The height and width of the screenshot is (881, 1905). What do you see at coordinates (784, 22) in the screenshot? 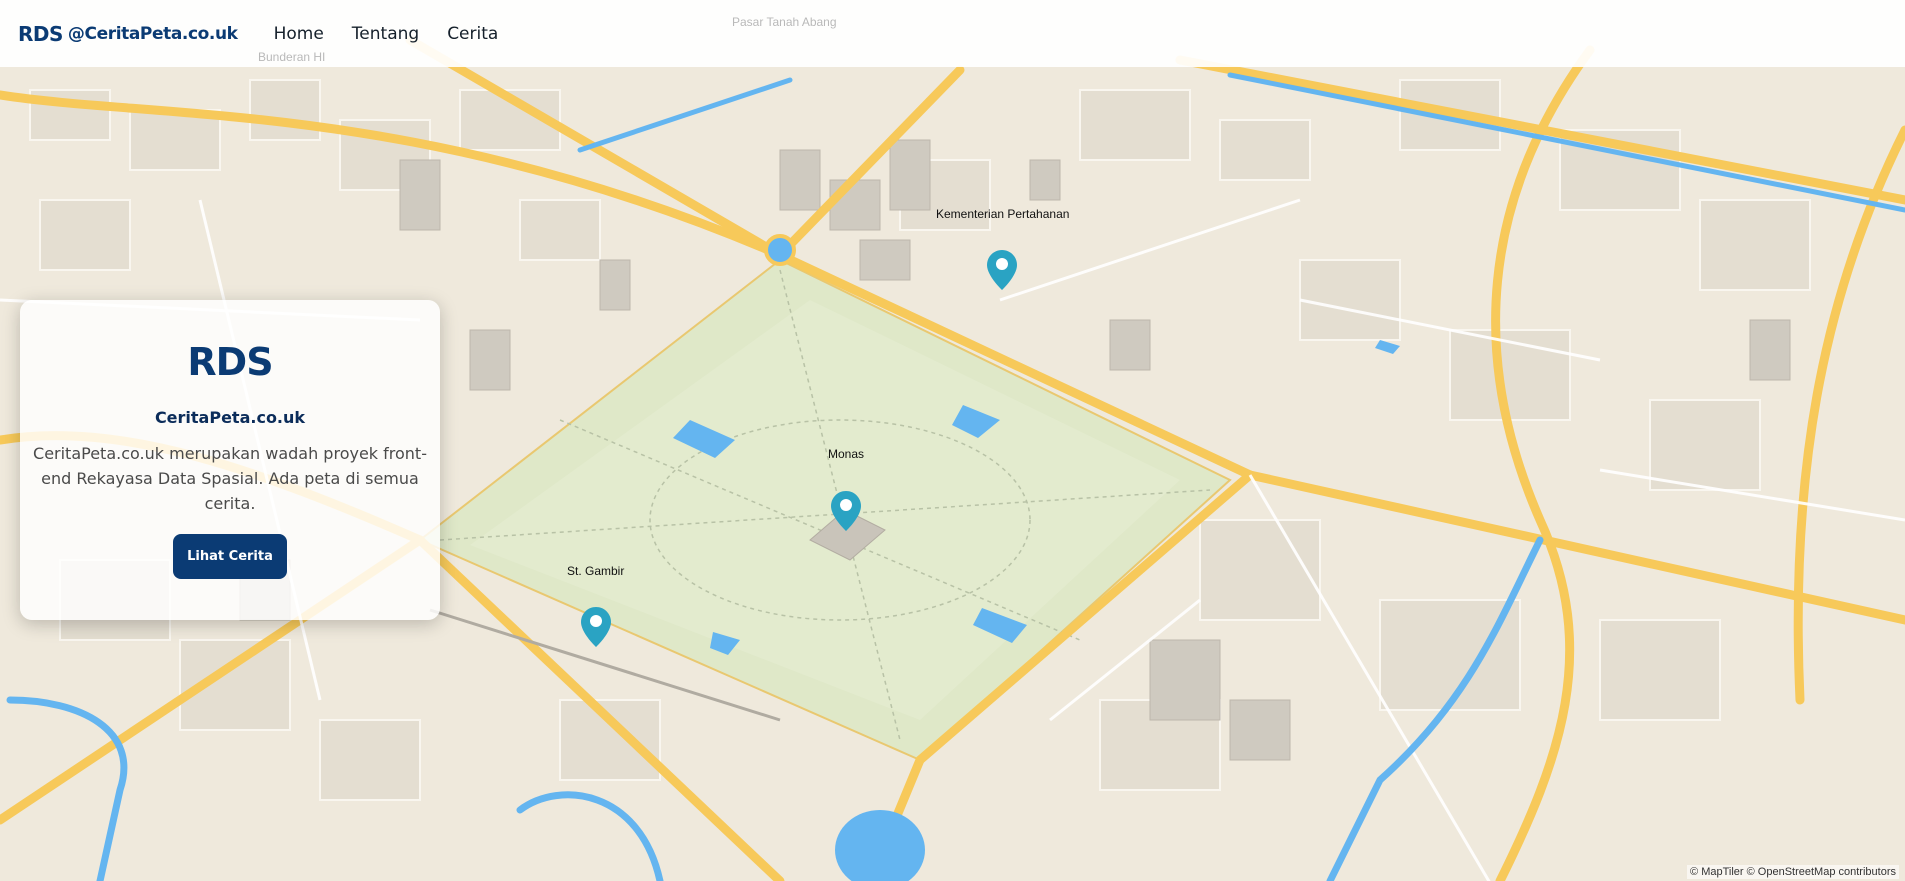
I see `map-label-pasar-tanah-abang: Pasar Tanah Abang` at bounding box center [784, 22].